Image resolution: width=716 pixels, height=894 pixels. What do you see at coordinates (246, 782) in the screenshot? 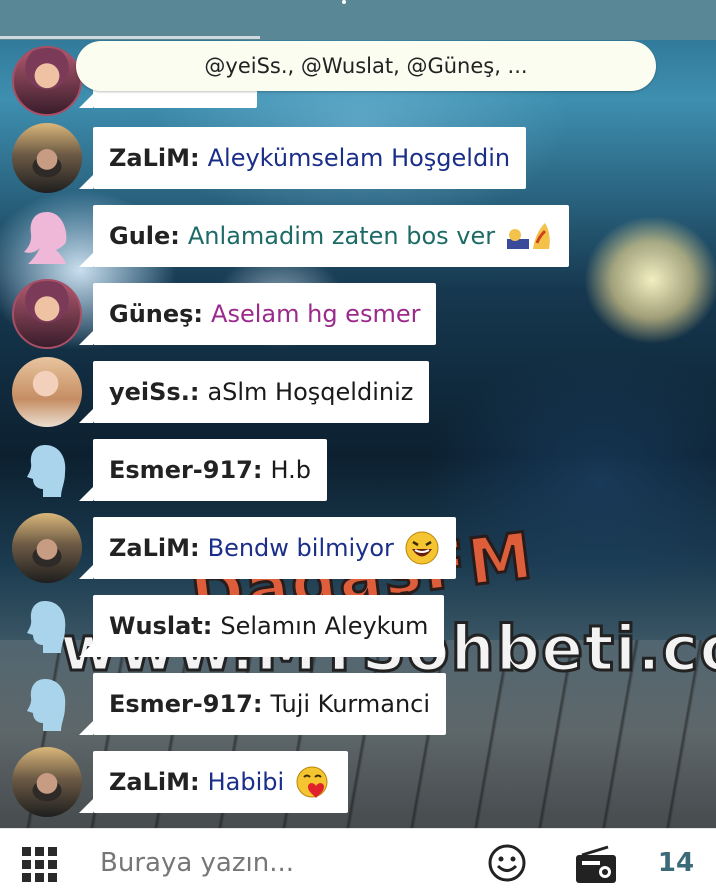
I see `message-text: Habibi` at bounding box center [246, 782].